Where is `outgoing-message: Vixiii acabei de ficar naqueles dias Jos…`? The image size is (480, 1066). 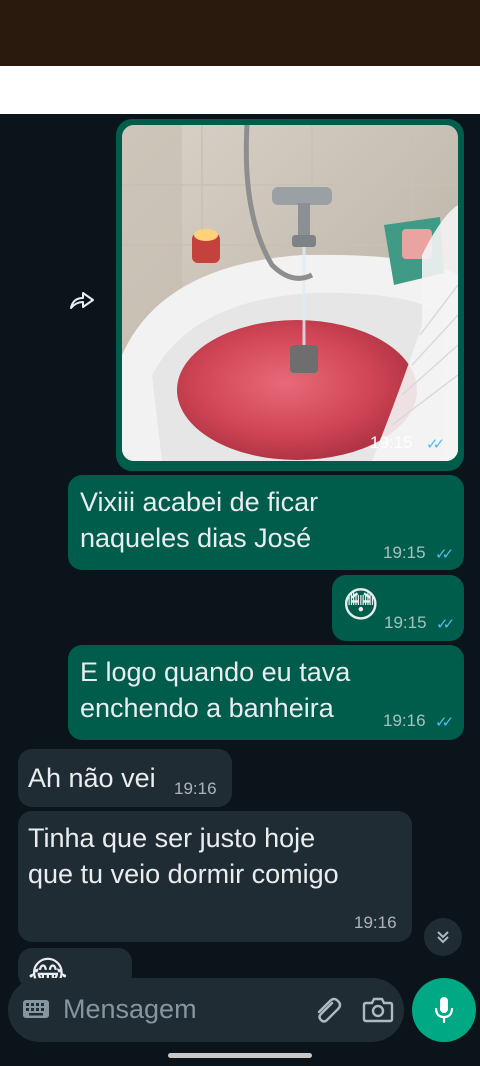
outgoing-message: Vixiii acabei de ficar naqueles dias Jos… is located at coordinates (266, 522).